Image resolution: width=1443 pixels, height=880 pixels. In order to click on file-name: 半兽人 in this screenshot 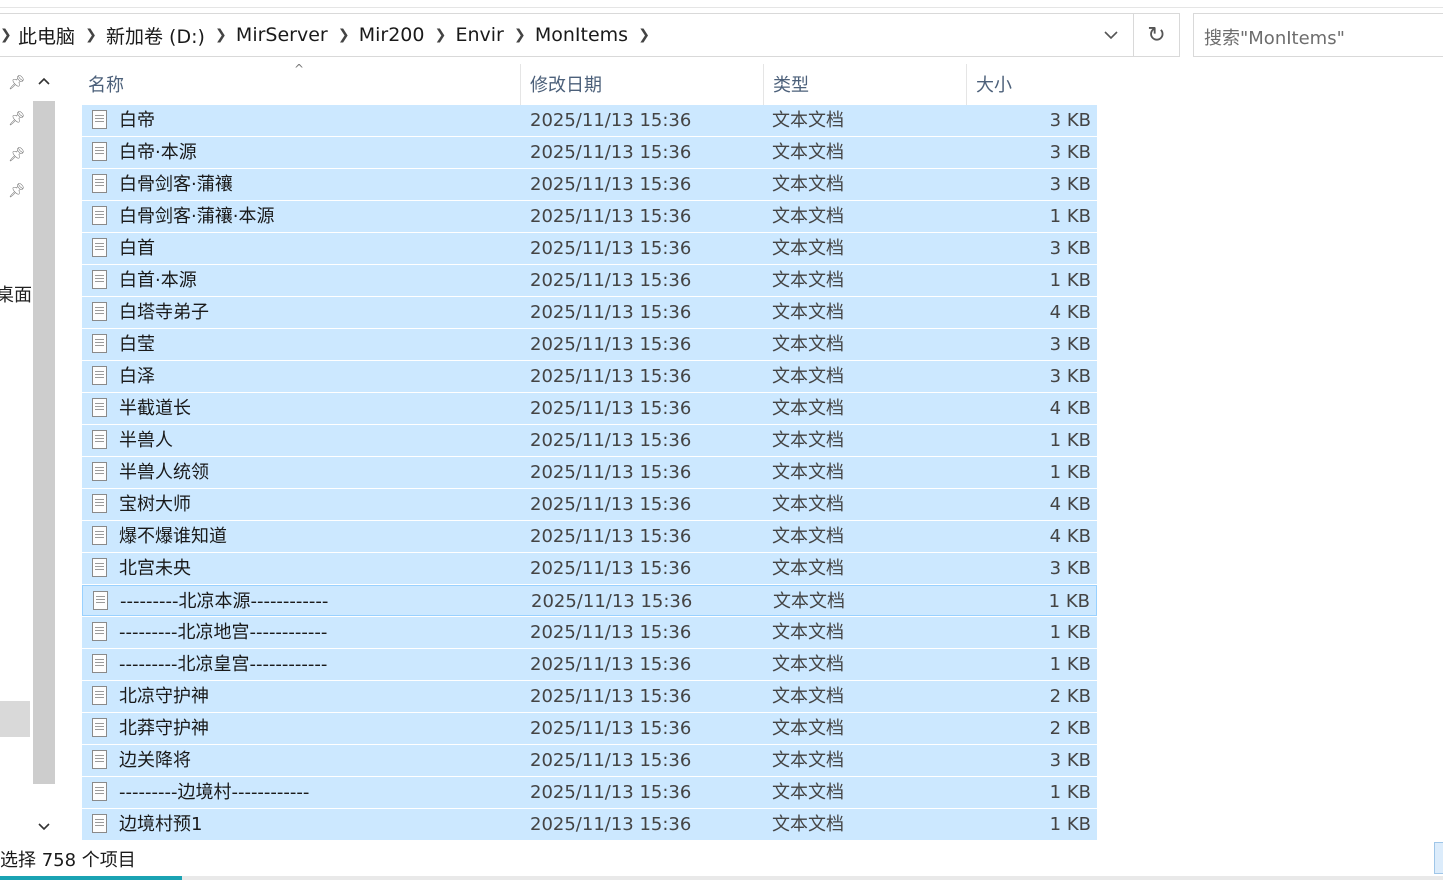, I will do `click(146, 440)`.